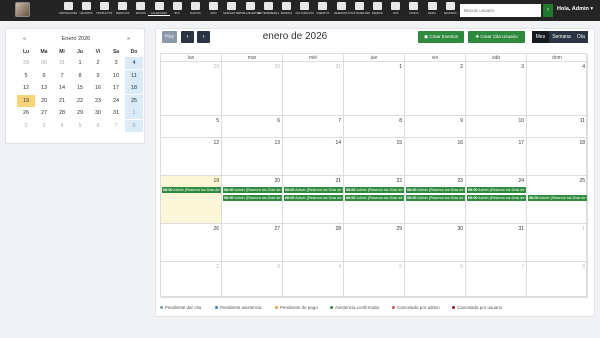 This screenshot has height=338, width=600. What do you see at coordinates (277, 181) in the screenshot?
I see `day-number: 20` at bounding box center [277, 181].